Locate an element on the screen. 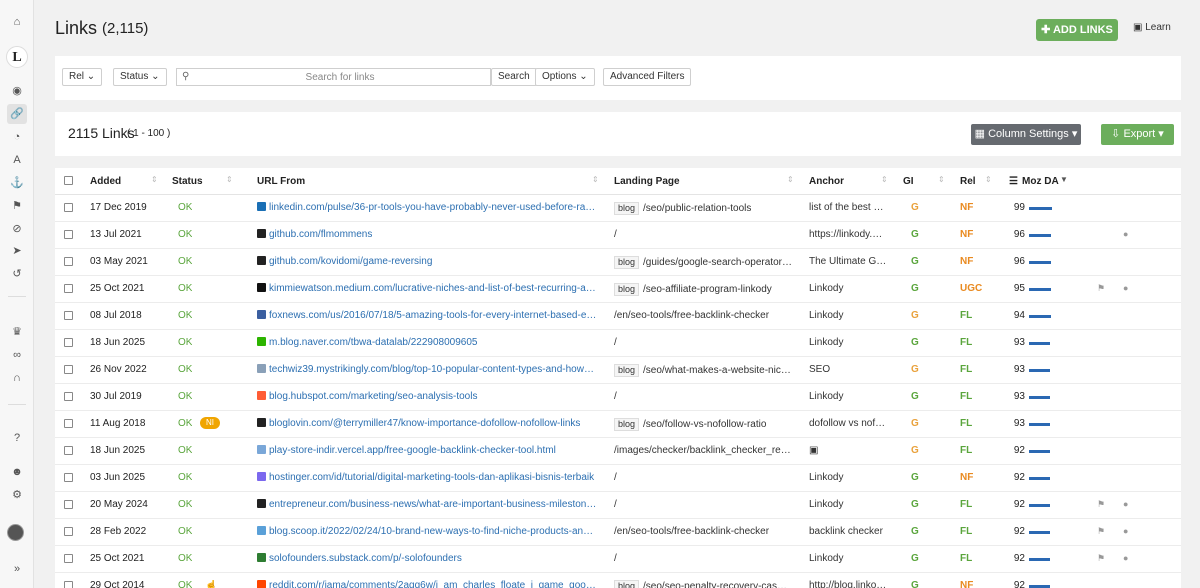 Image resolution: width=1200 pixels, height=588 pixels. column-settings-button: ▦ Column Settings ▾ is located at coordinates (1026, 134).